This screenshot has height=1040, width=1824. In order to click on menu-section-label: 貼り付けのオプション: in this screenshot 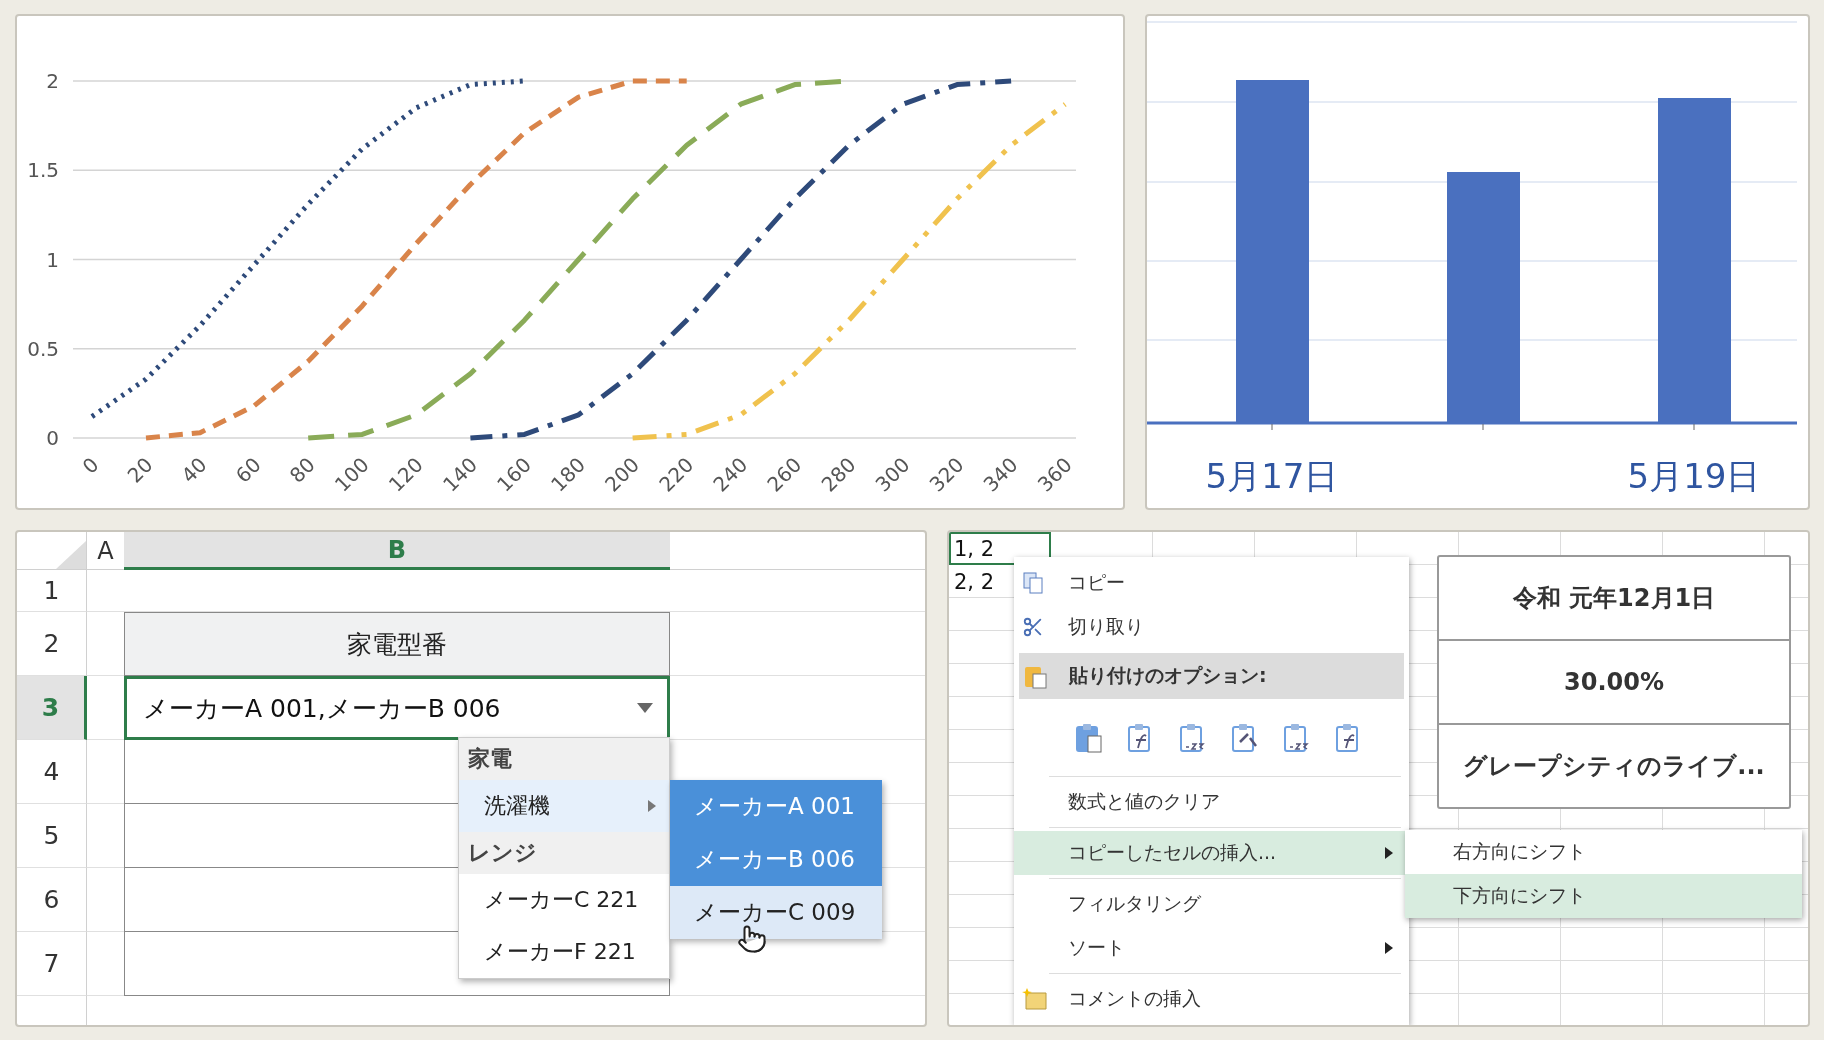, I will do `click(1168, 675)`.